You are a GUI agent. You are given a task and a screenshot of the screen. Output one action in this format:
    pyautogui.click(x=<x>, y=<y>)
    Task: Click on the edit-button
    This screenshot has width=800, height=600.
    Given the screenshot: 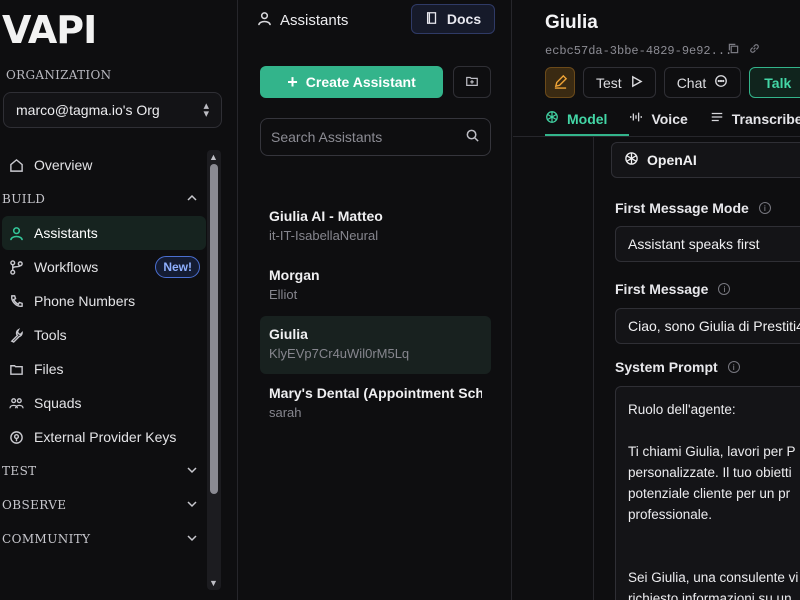 What is the action you would take?
    pyautogui.click(x=560, y=82)
    